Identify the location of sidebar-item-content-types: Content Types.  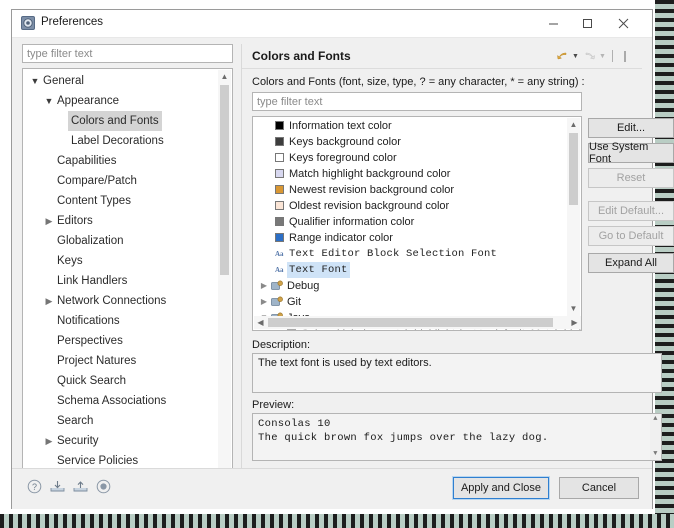
(121, 201).